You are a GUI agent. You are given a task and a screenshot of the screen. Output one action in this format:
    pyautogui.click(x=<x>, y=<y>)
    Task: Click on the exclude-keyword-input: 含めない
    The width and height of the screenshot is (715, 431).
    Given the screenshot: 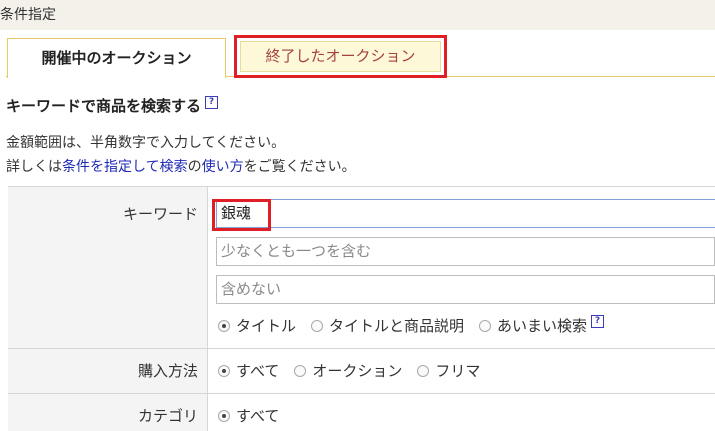 What is the action you would take?
    pyautogui.click(x=465, y=289)
    